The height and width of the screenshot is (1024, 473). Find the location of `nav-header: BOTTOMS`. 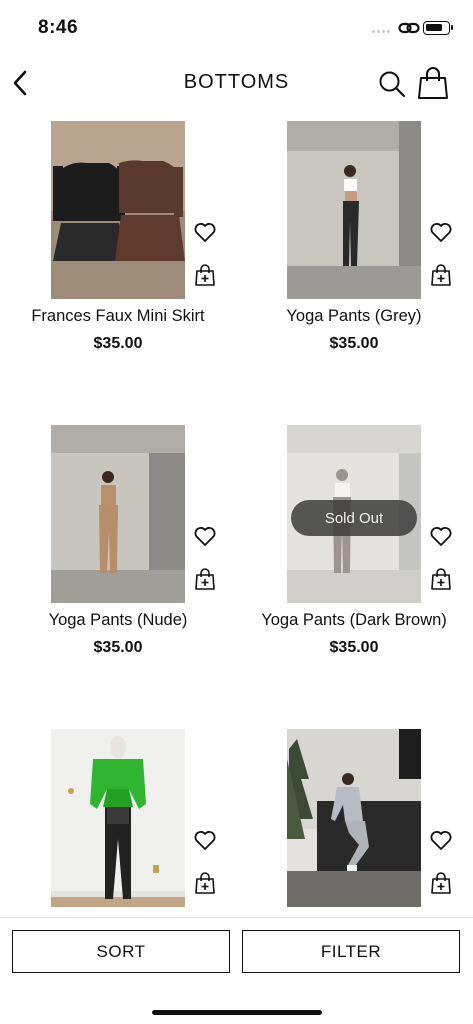

nav-header: BOTTOMS is located at coordinates (236, 83).